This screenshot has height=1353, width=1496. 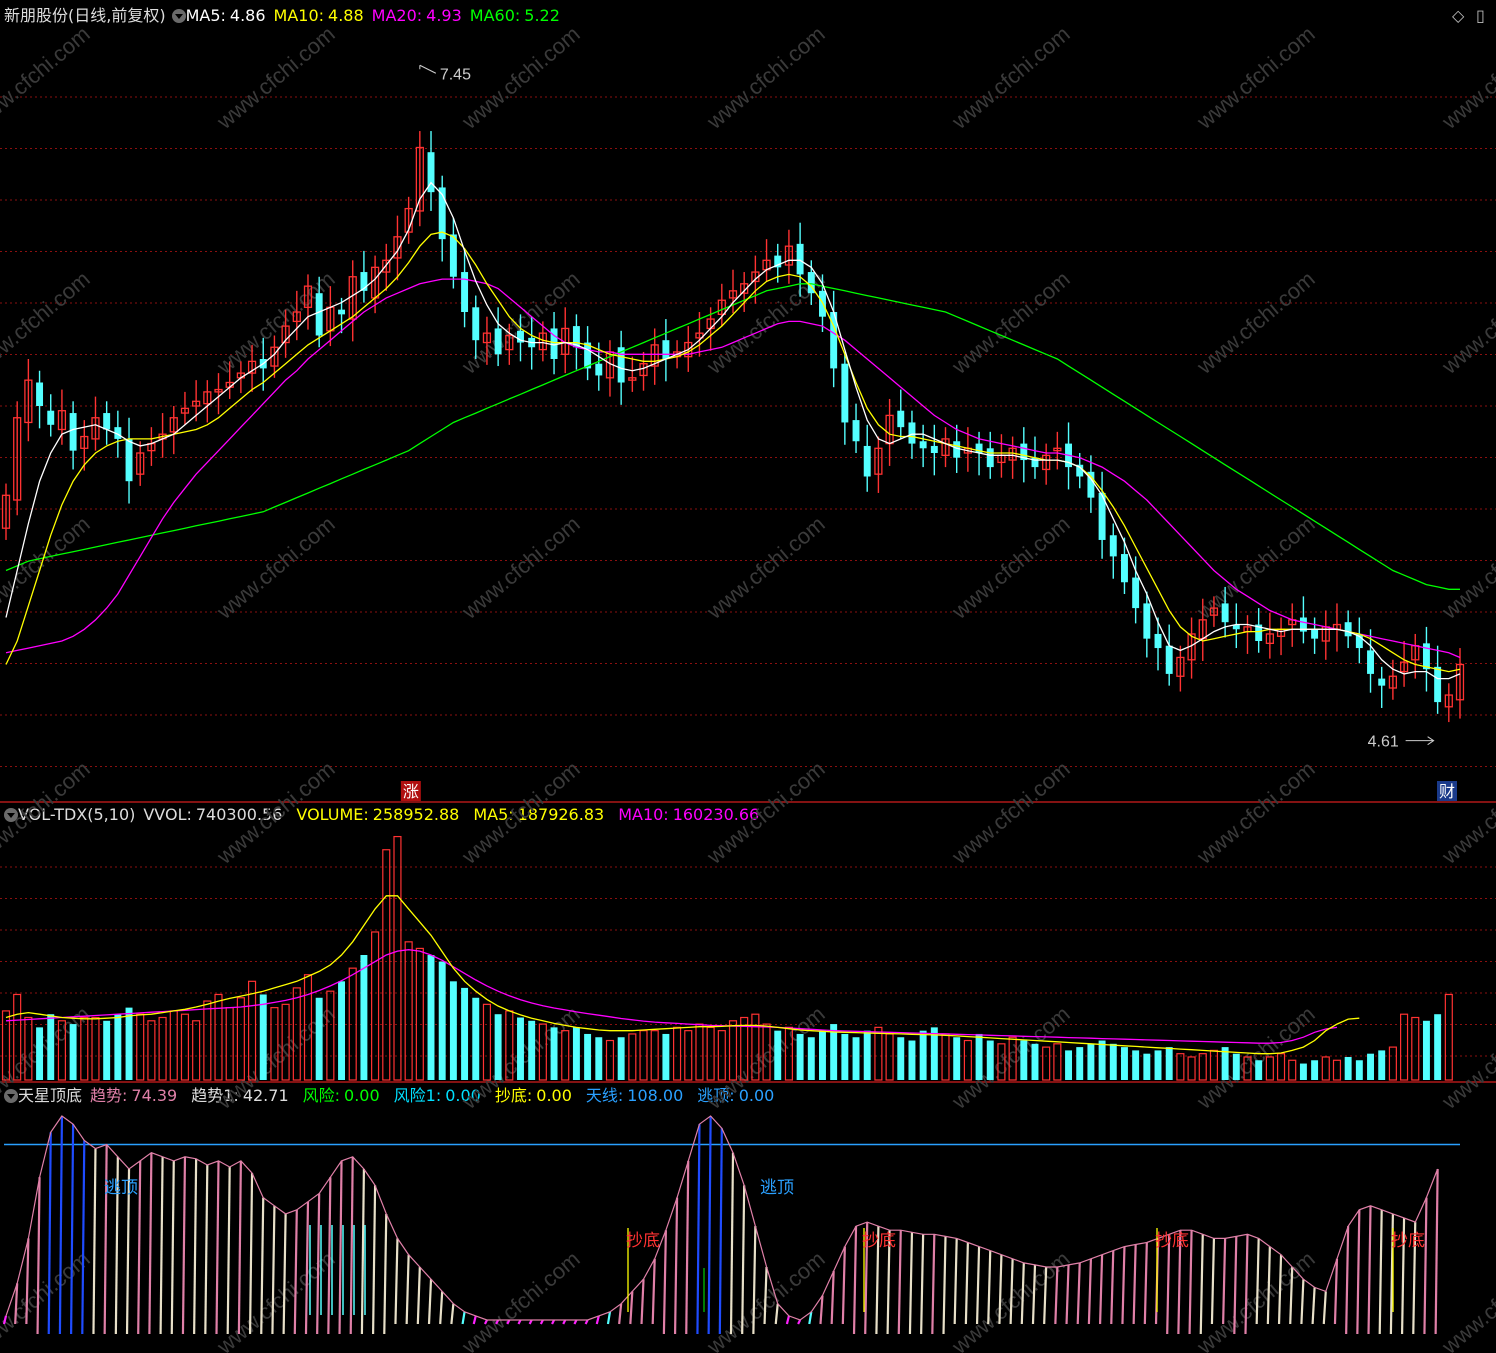 What do you see at coordinates (1420, 741) in the screenshot?
I see `low-arrow` at bounding box center [1420, 741].